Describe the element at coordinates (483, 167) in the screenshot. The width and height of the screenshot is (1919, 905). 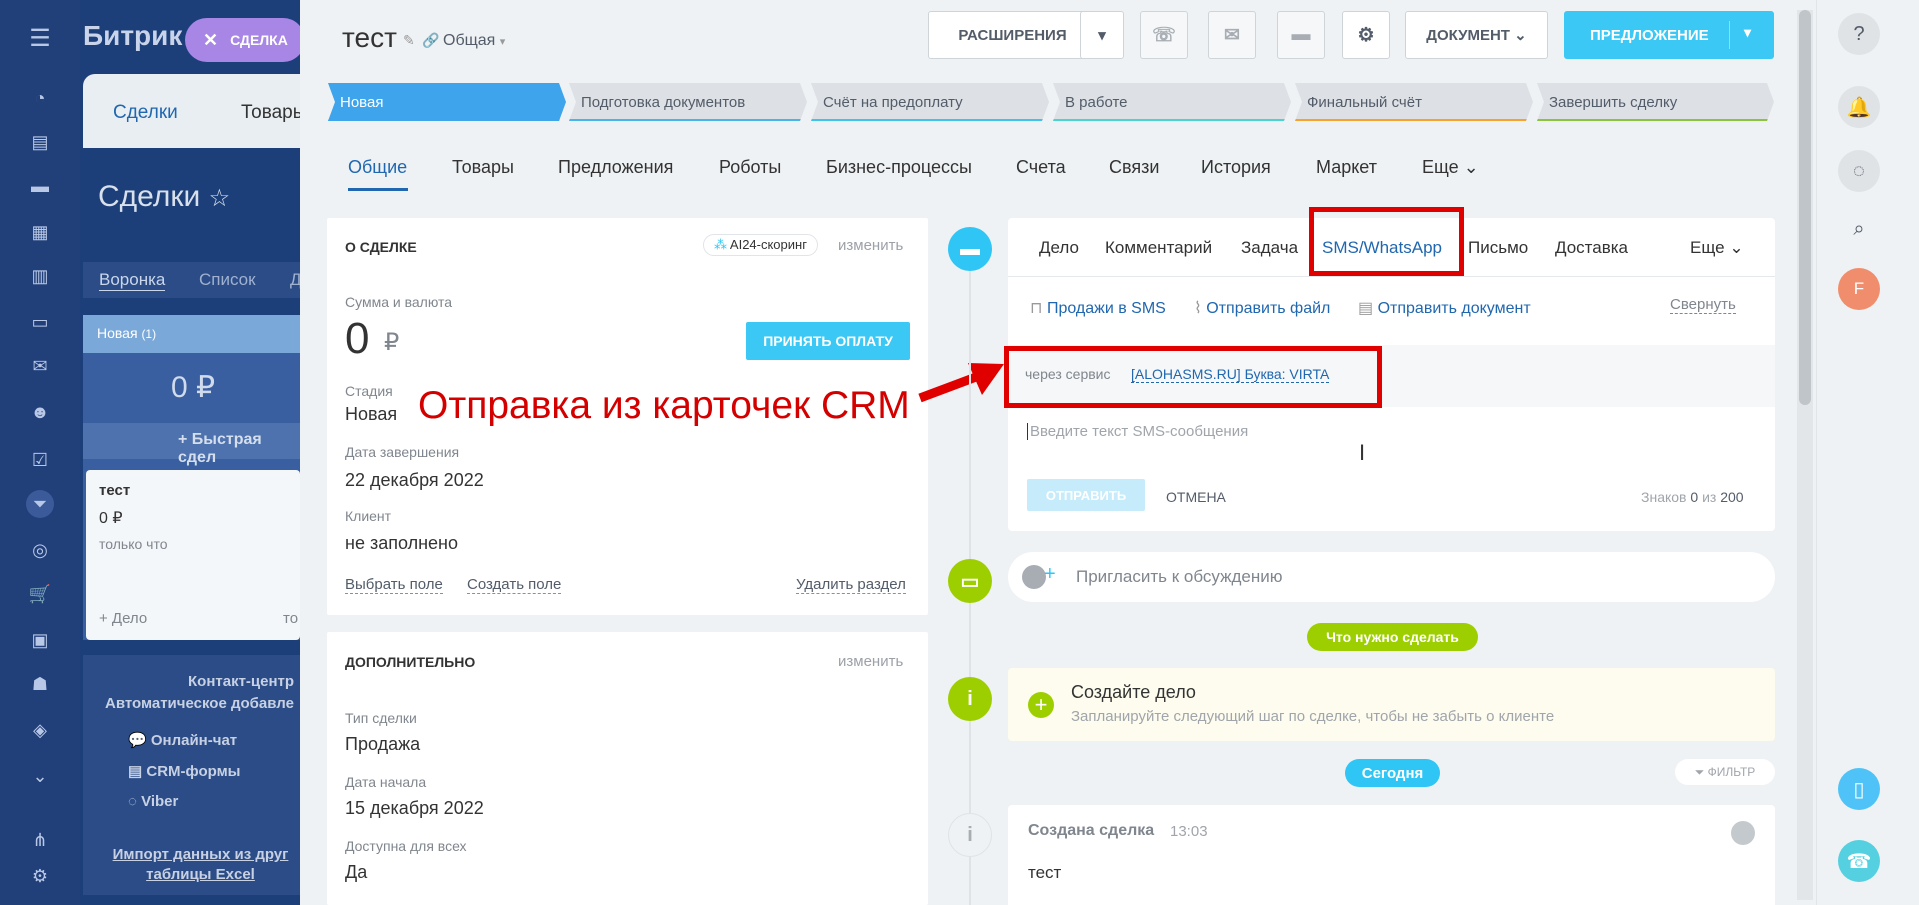
I see `tab-products: Товары` at that location.